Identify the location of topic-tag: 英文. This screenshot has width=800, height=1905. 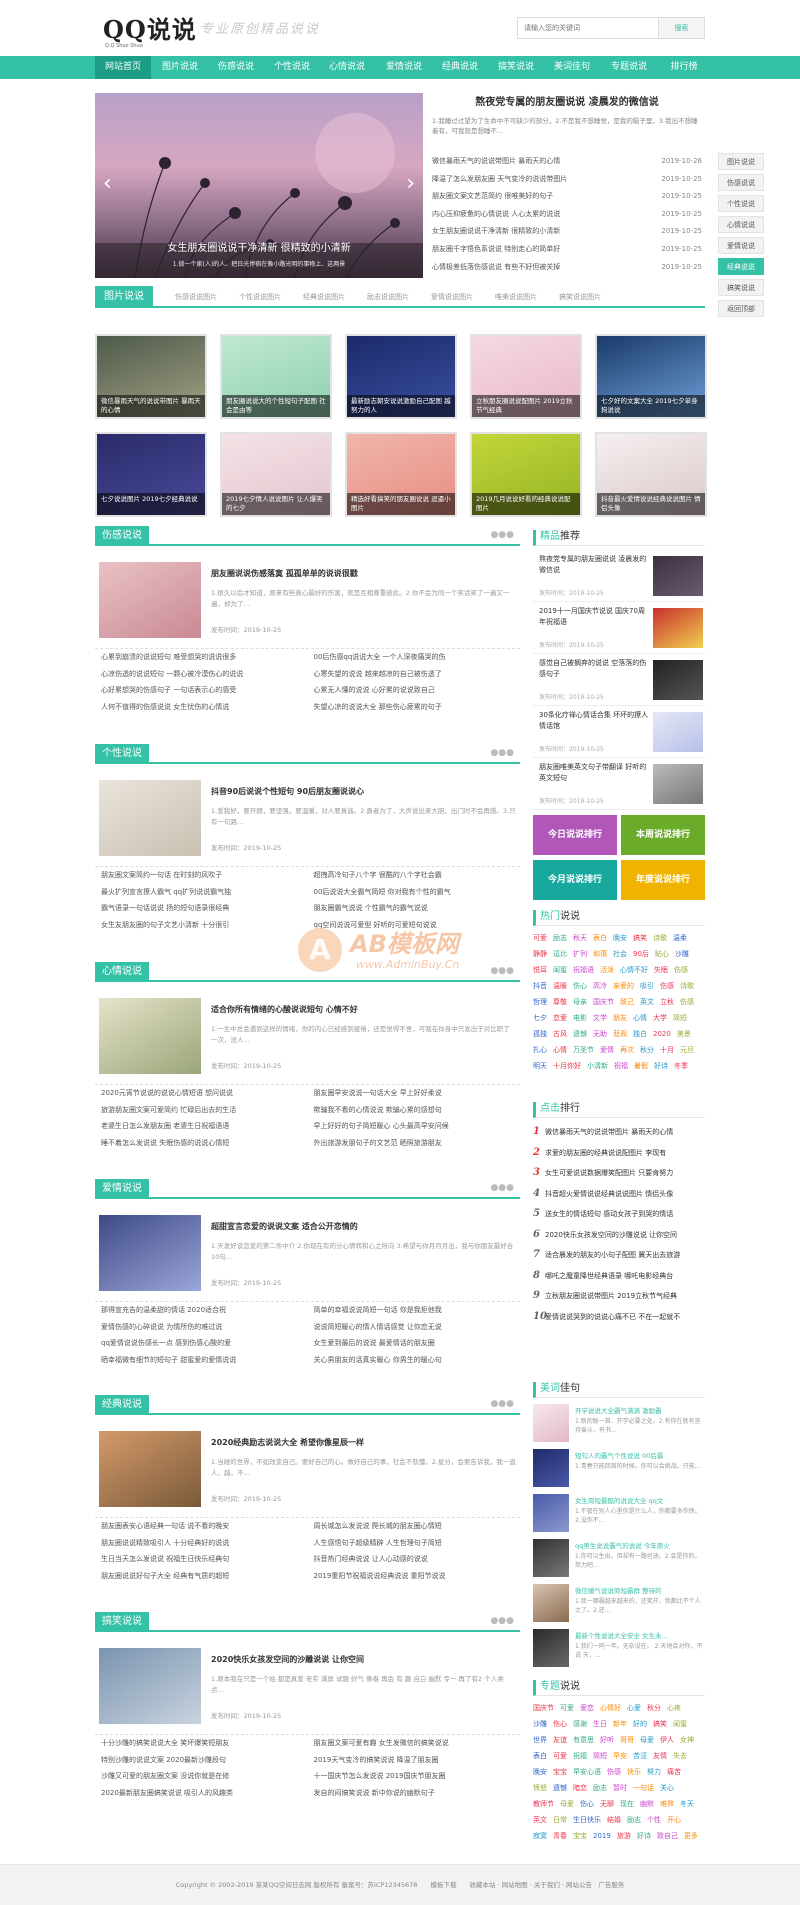
(540, 1820).